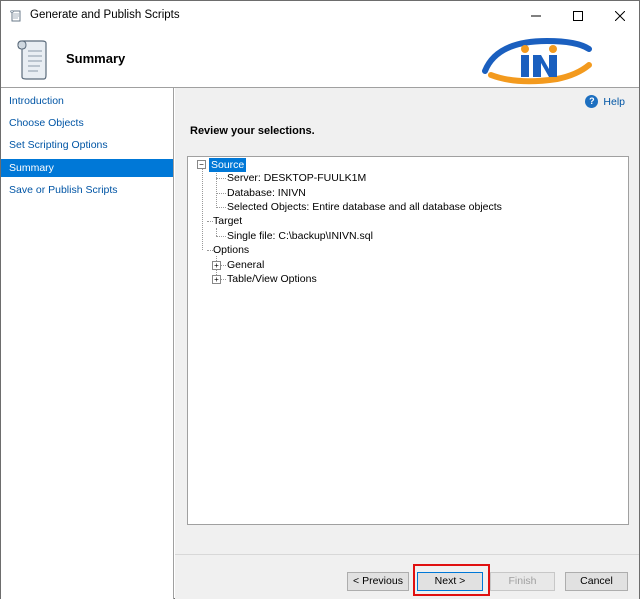  I want to click on window-title: Generate and Publish Scripts, so click(105, 15).